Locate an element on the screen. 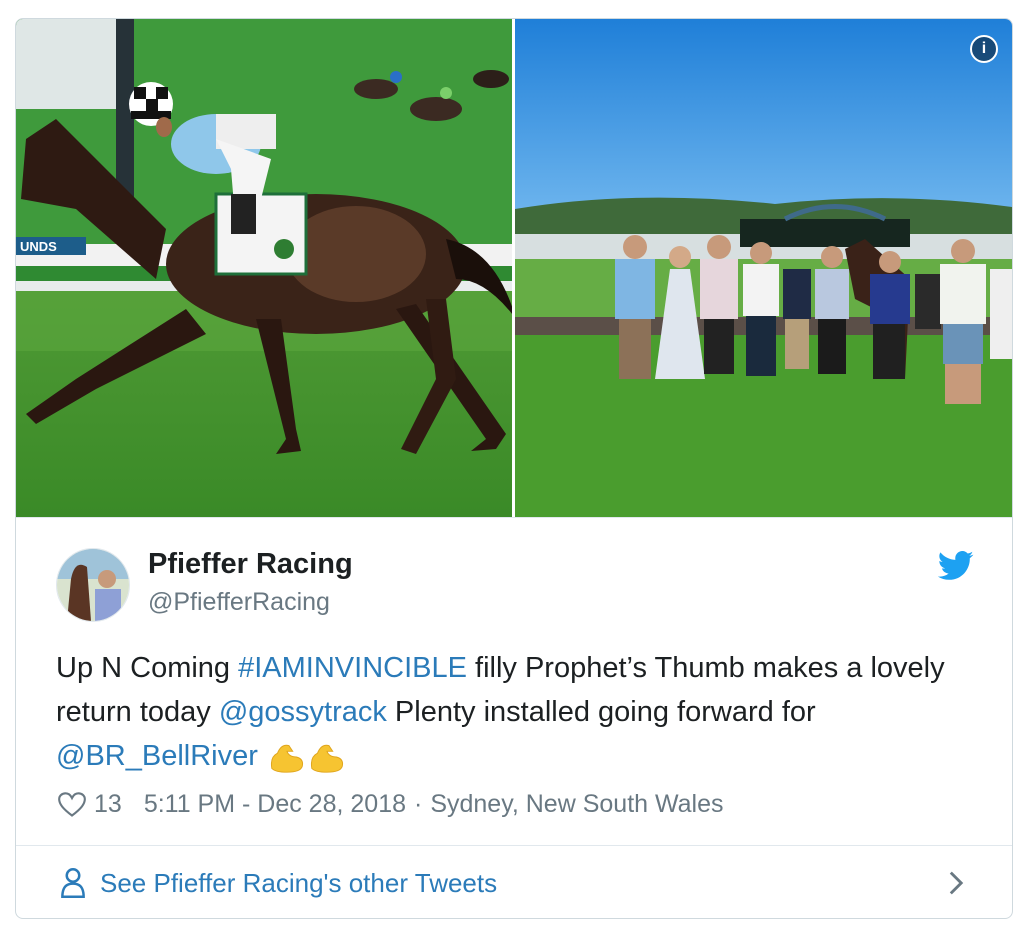 Image resolution: width=1032 pixels, height=930 pixels. mention-link-bellriver: @BR_BellRiver is located at coordinates (157, 756).